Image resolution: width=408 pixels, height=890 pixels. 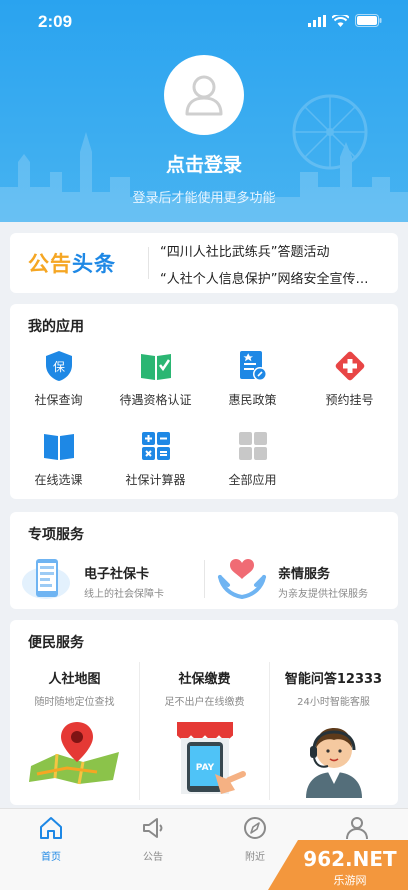 What do you see at coordinates (58, 480) in the screenshot?
I see `app-label: 在线选课` at bounding box center [58, 480].